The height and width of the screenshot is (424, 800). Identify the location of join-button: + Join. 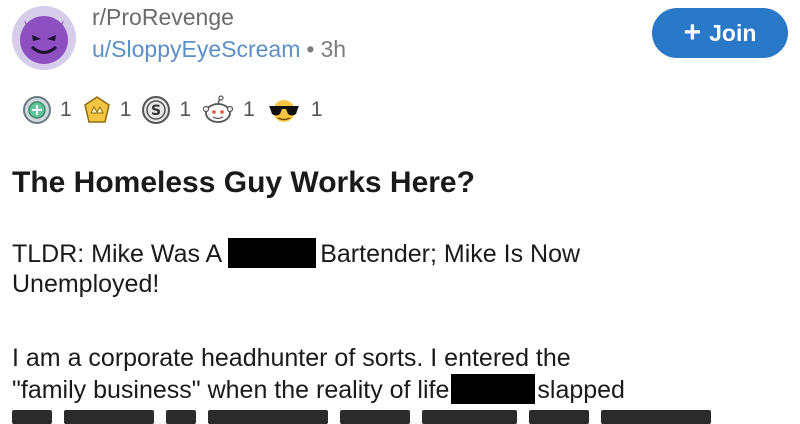
(720, 33).